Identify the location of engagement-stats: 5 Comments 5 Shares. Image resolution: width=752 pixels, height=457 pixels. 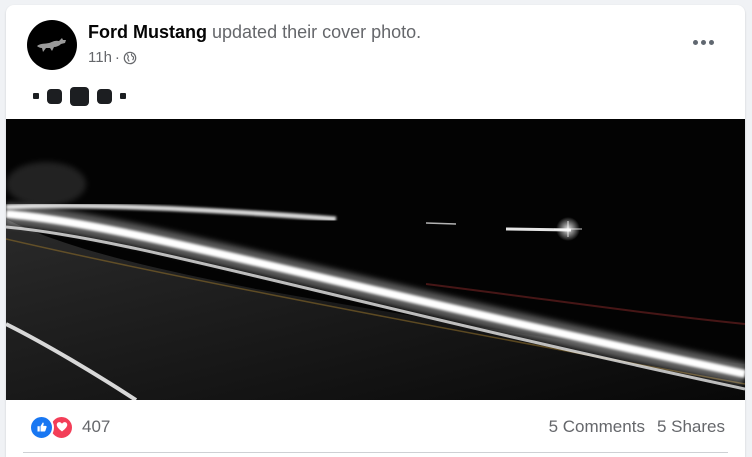
(637, 427).